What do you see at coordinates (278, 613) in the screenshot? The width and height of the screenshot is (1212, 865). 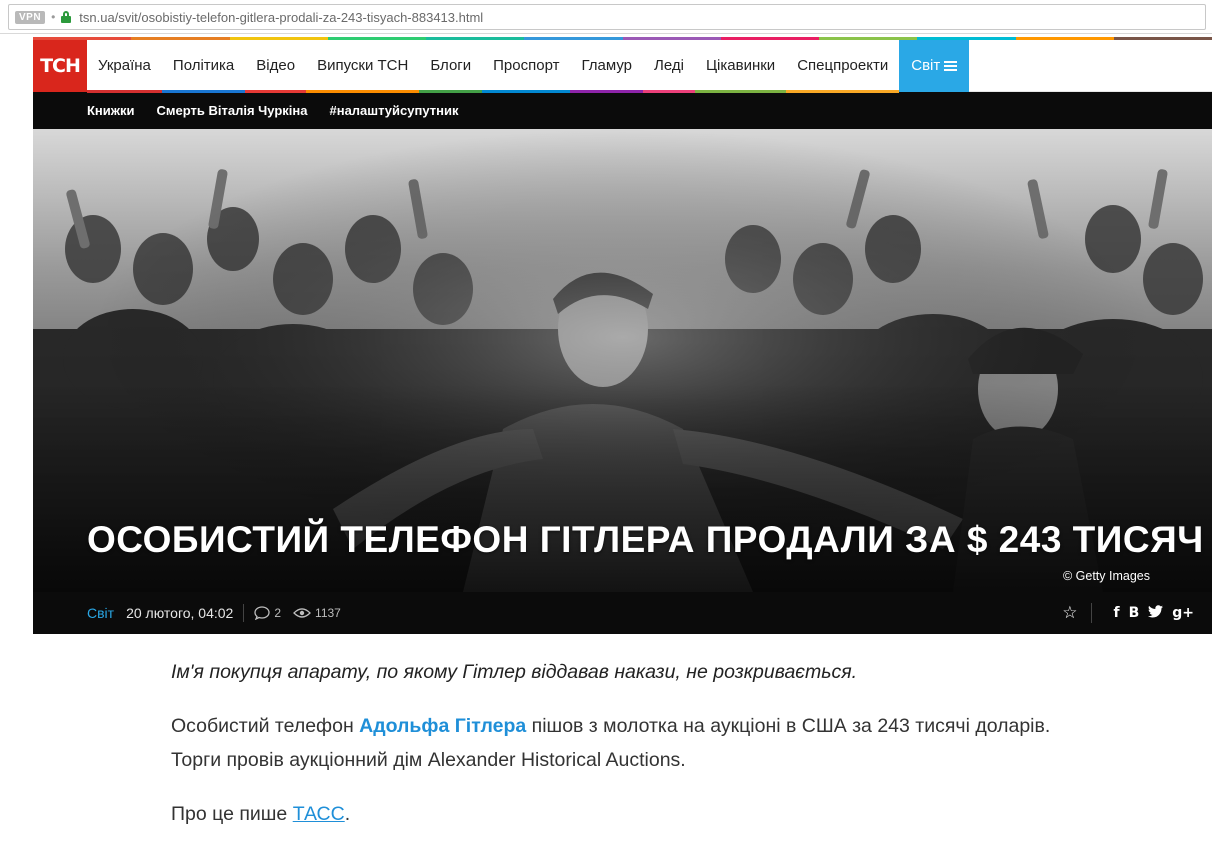 I see `comment-count-value: 2` at bounding box center [278, 613].